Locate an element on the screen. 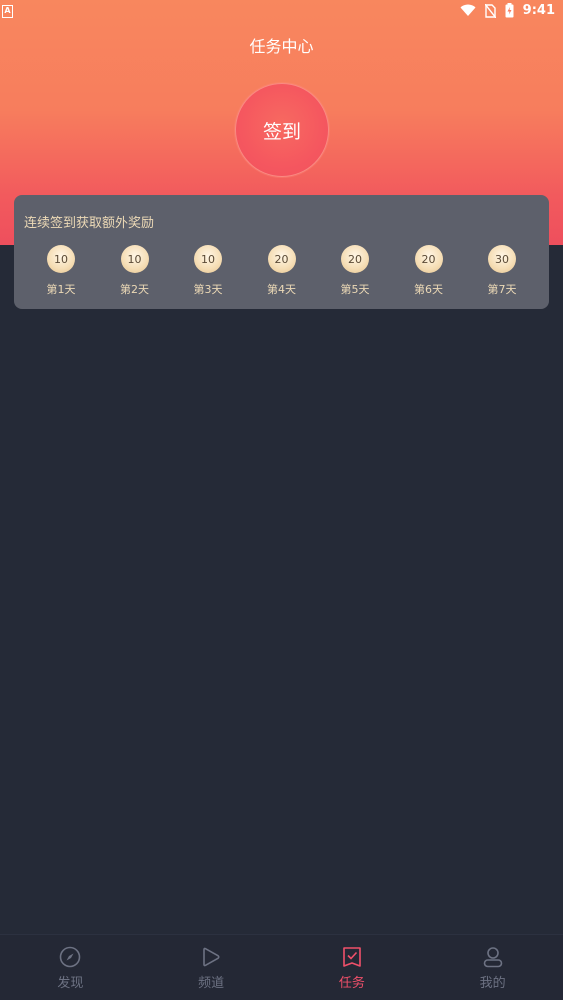 The width and height of the screenshot is (563, 1000). battery-icon is located at coordinates (509, 10).